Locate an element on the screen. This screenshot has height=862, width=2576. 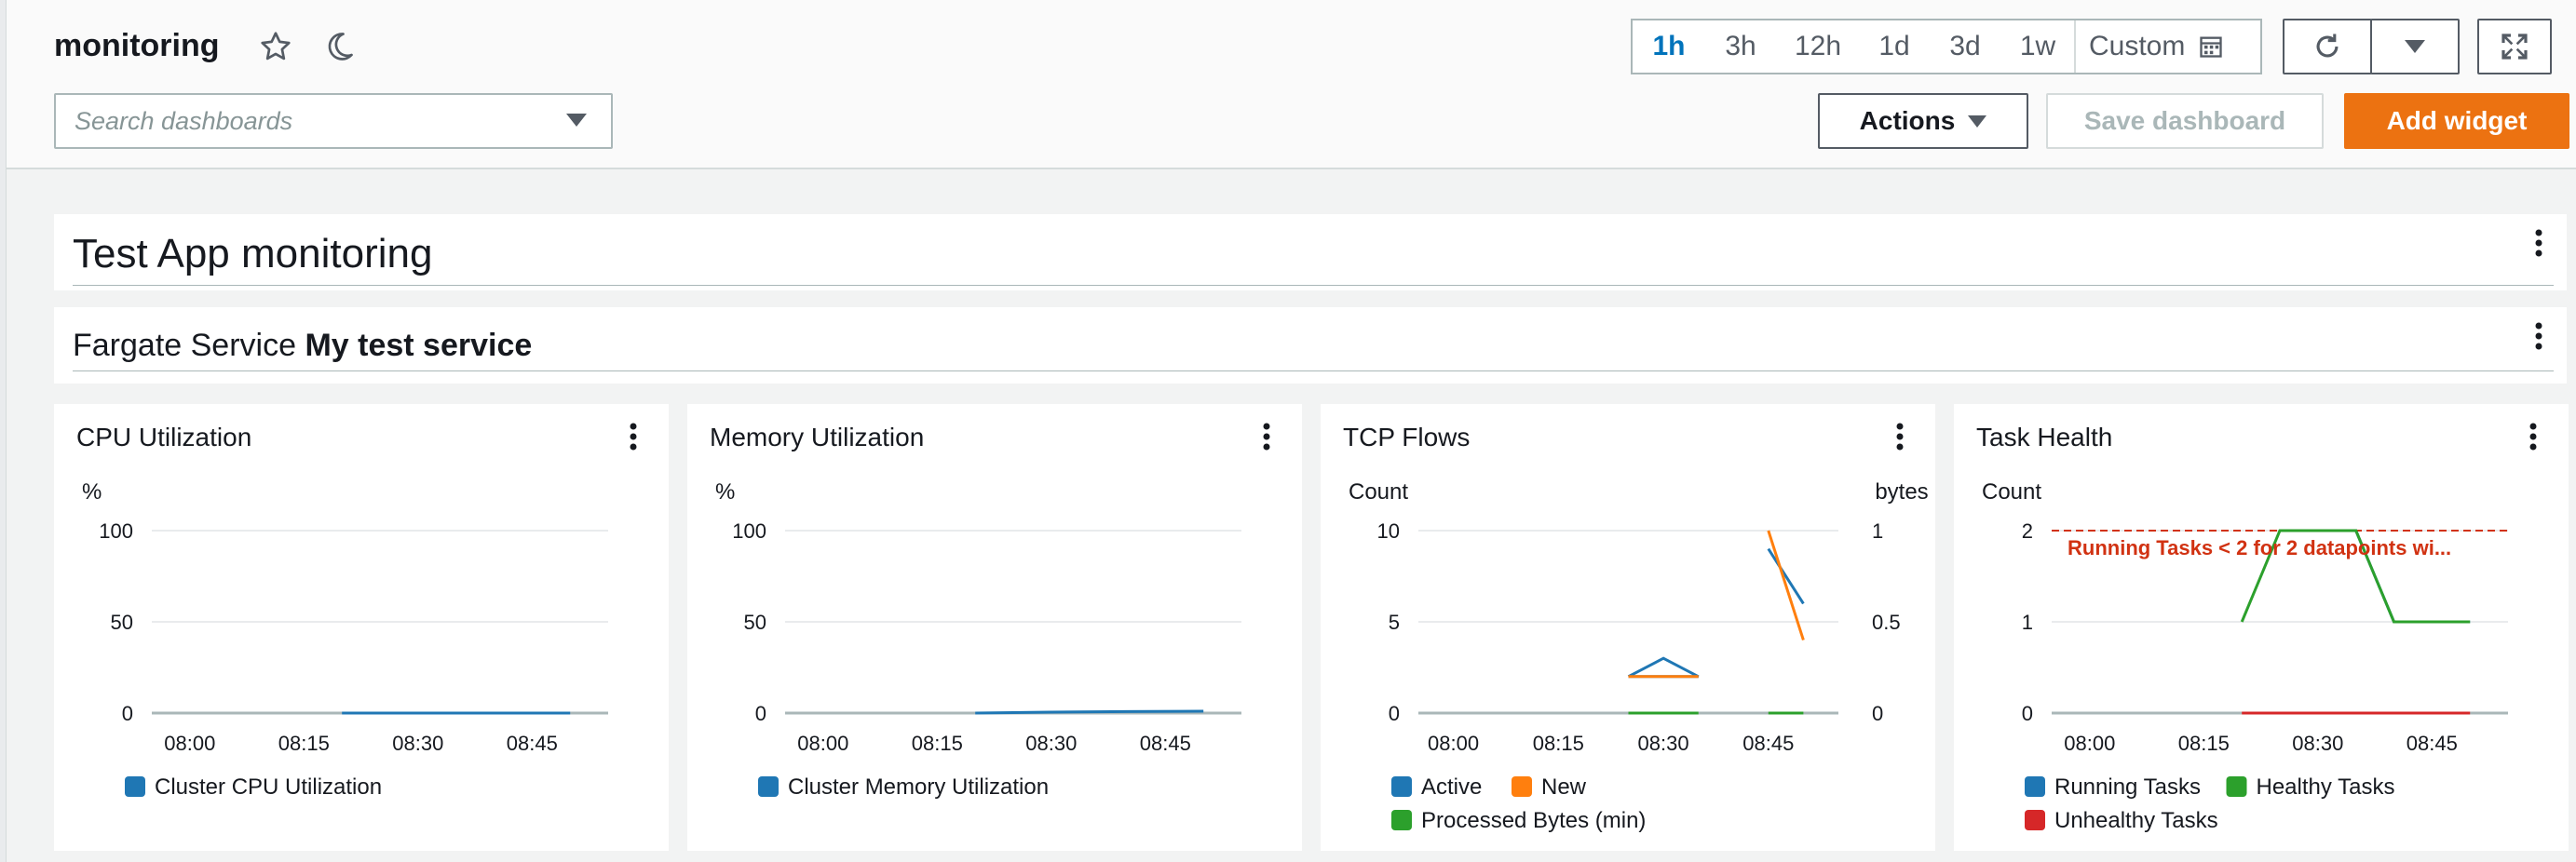
legend-item: Processed Bytes (min) is located at coordinates (1518, 820).